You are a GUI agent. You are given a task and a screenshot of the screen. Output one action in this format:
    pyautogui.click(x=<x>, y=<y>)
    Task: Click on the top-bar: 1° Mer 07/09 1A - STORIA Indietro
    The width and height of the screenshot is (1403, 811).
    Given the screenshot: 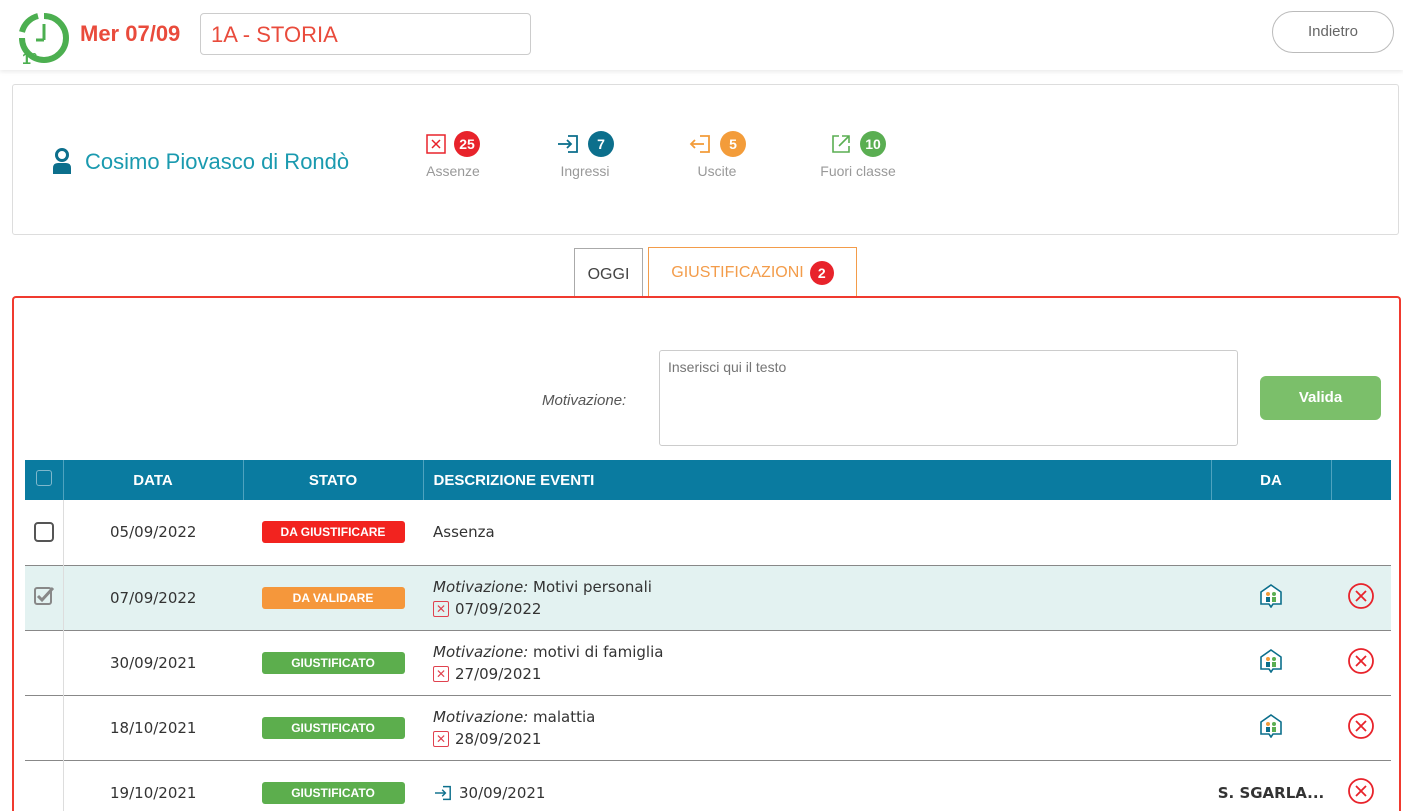 What is the action you would take?
    pyautogui.click(x=701, y=35)
    